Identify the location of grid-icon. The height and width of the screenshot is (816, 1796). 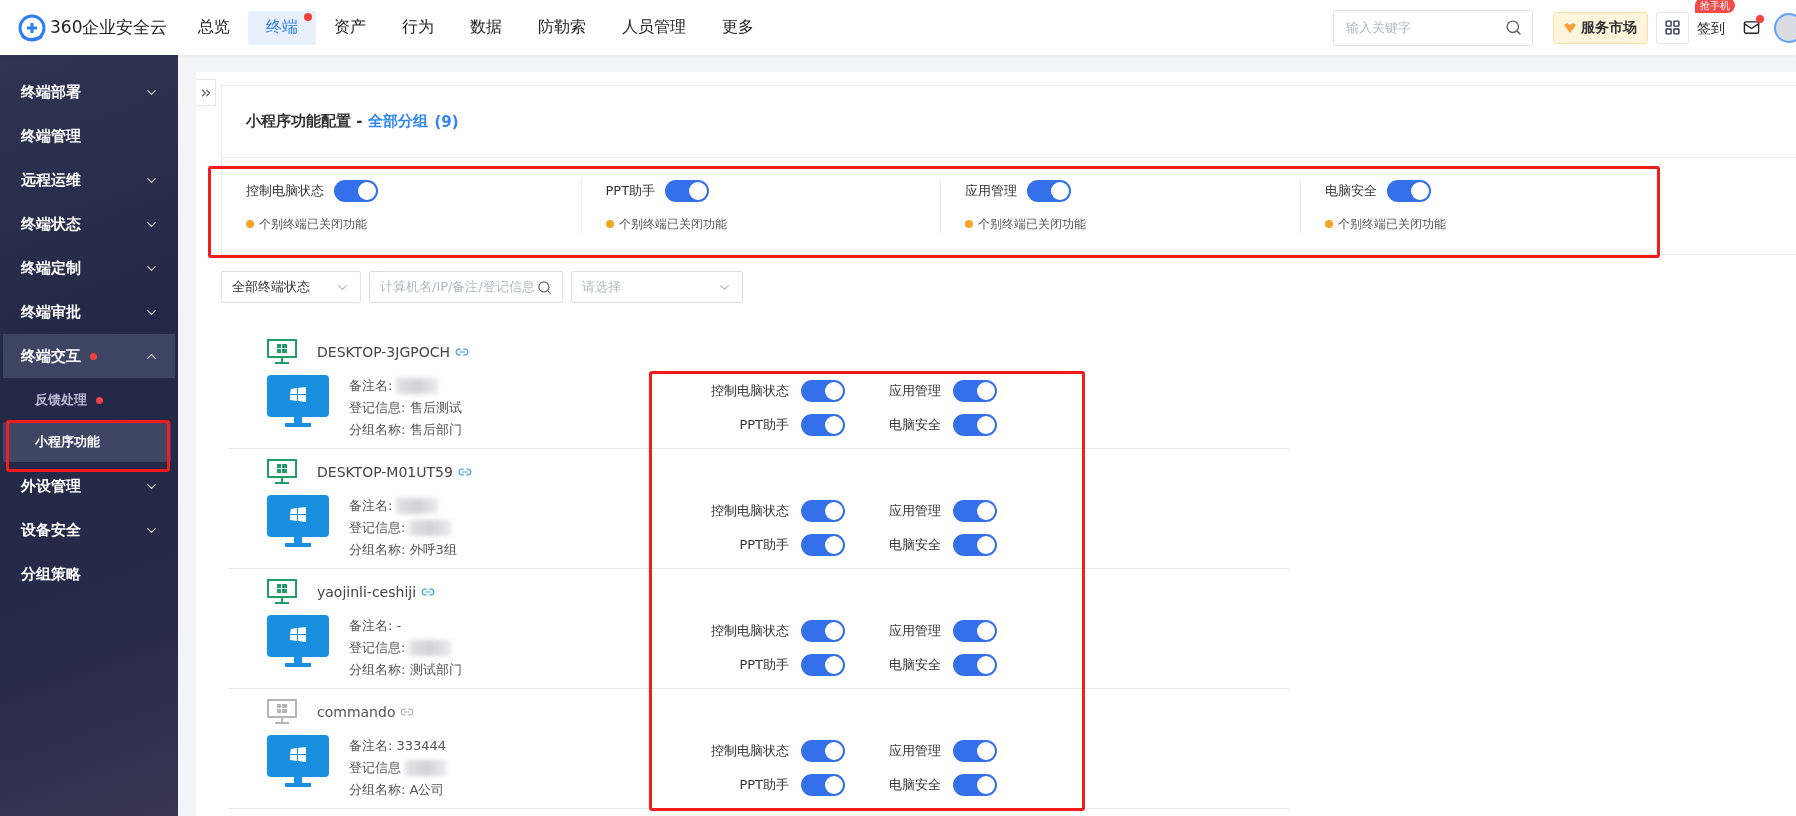
(1672, 27).